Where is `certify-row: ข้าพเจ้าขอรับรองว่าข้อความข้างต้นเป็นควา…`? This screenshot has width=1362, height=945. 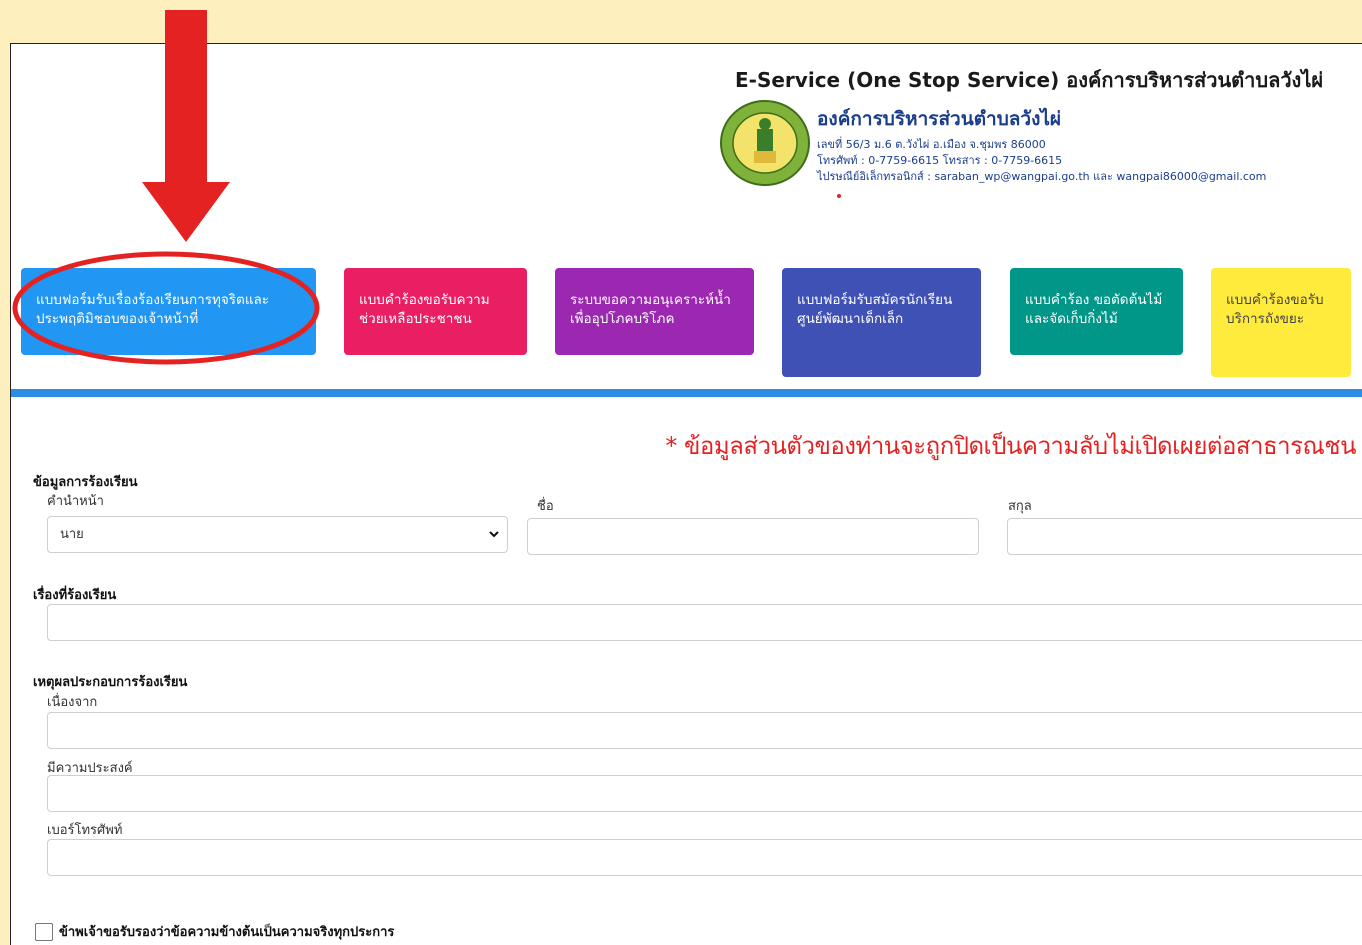
certify-row: ข้าพเจ้าขอรับรองว่าข้อความข้างต้นเป็นควา… is located at coordinates (214, 931).